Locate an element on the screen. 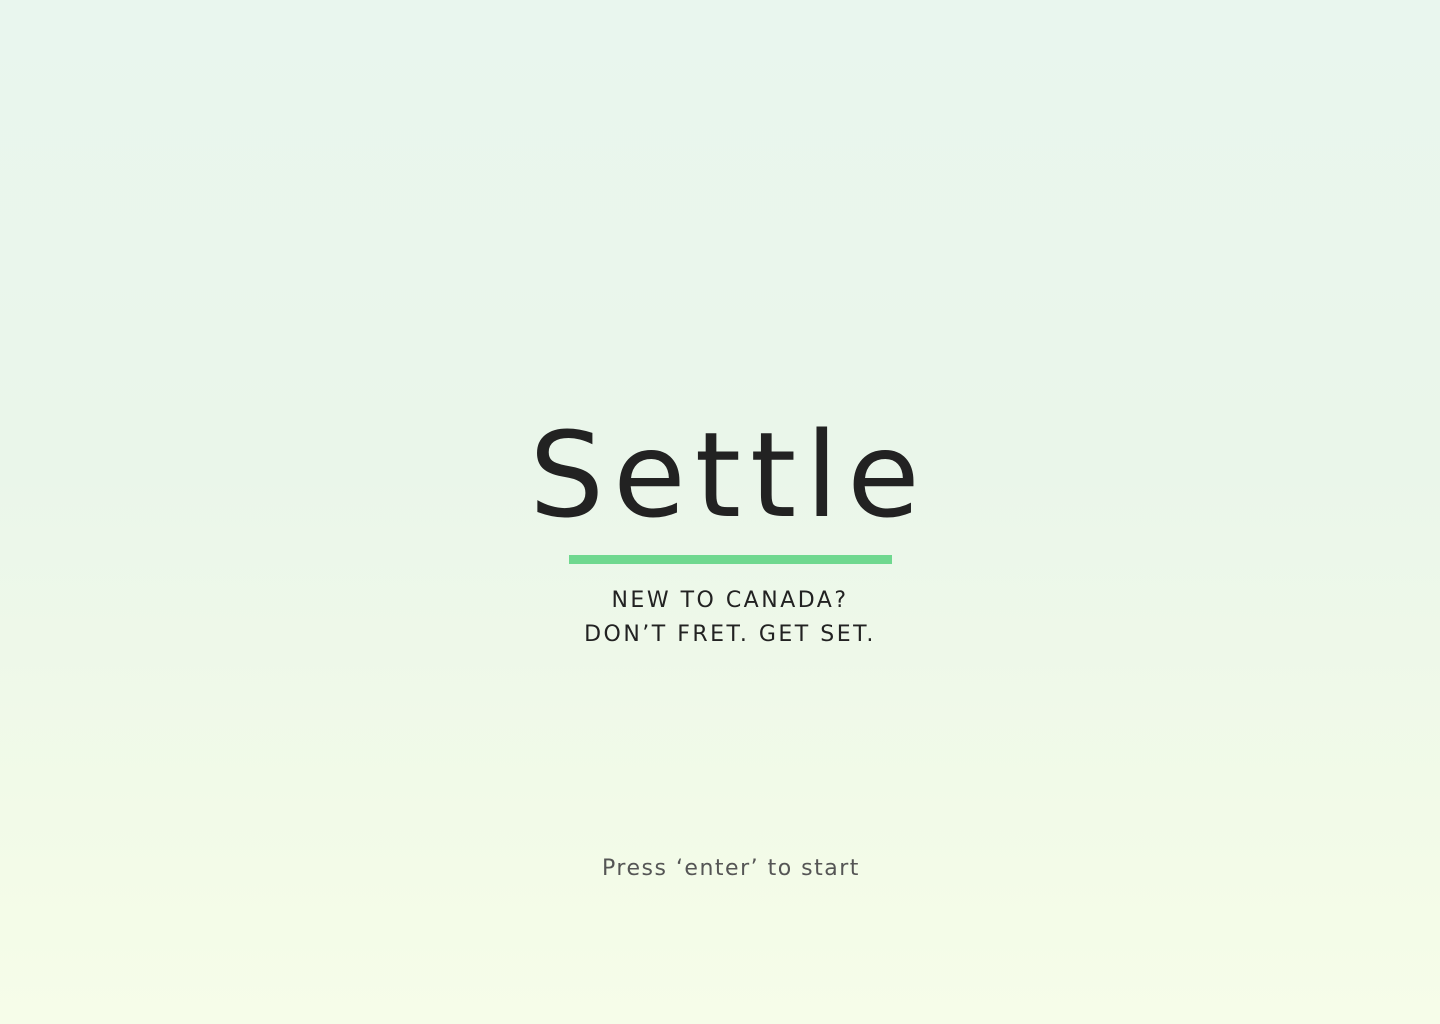 Image resolution: width=1440 pixels, height=1024 pixels. logo-underline is located at coordinates (730, 559).